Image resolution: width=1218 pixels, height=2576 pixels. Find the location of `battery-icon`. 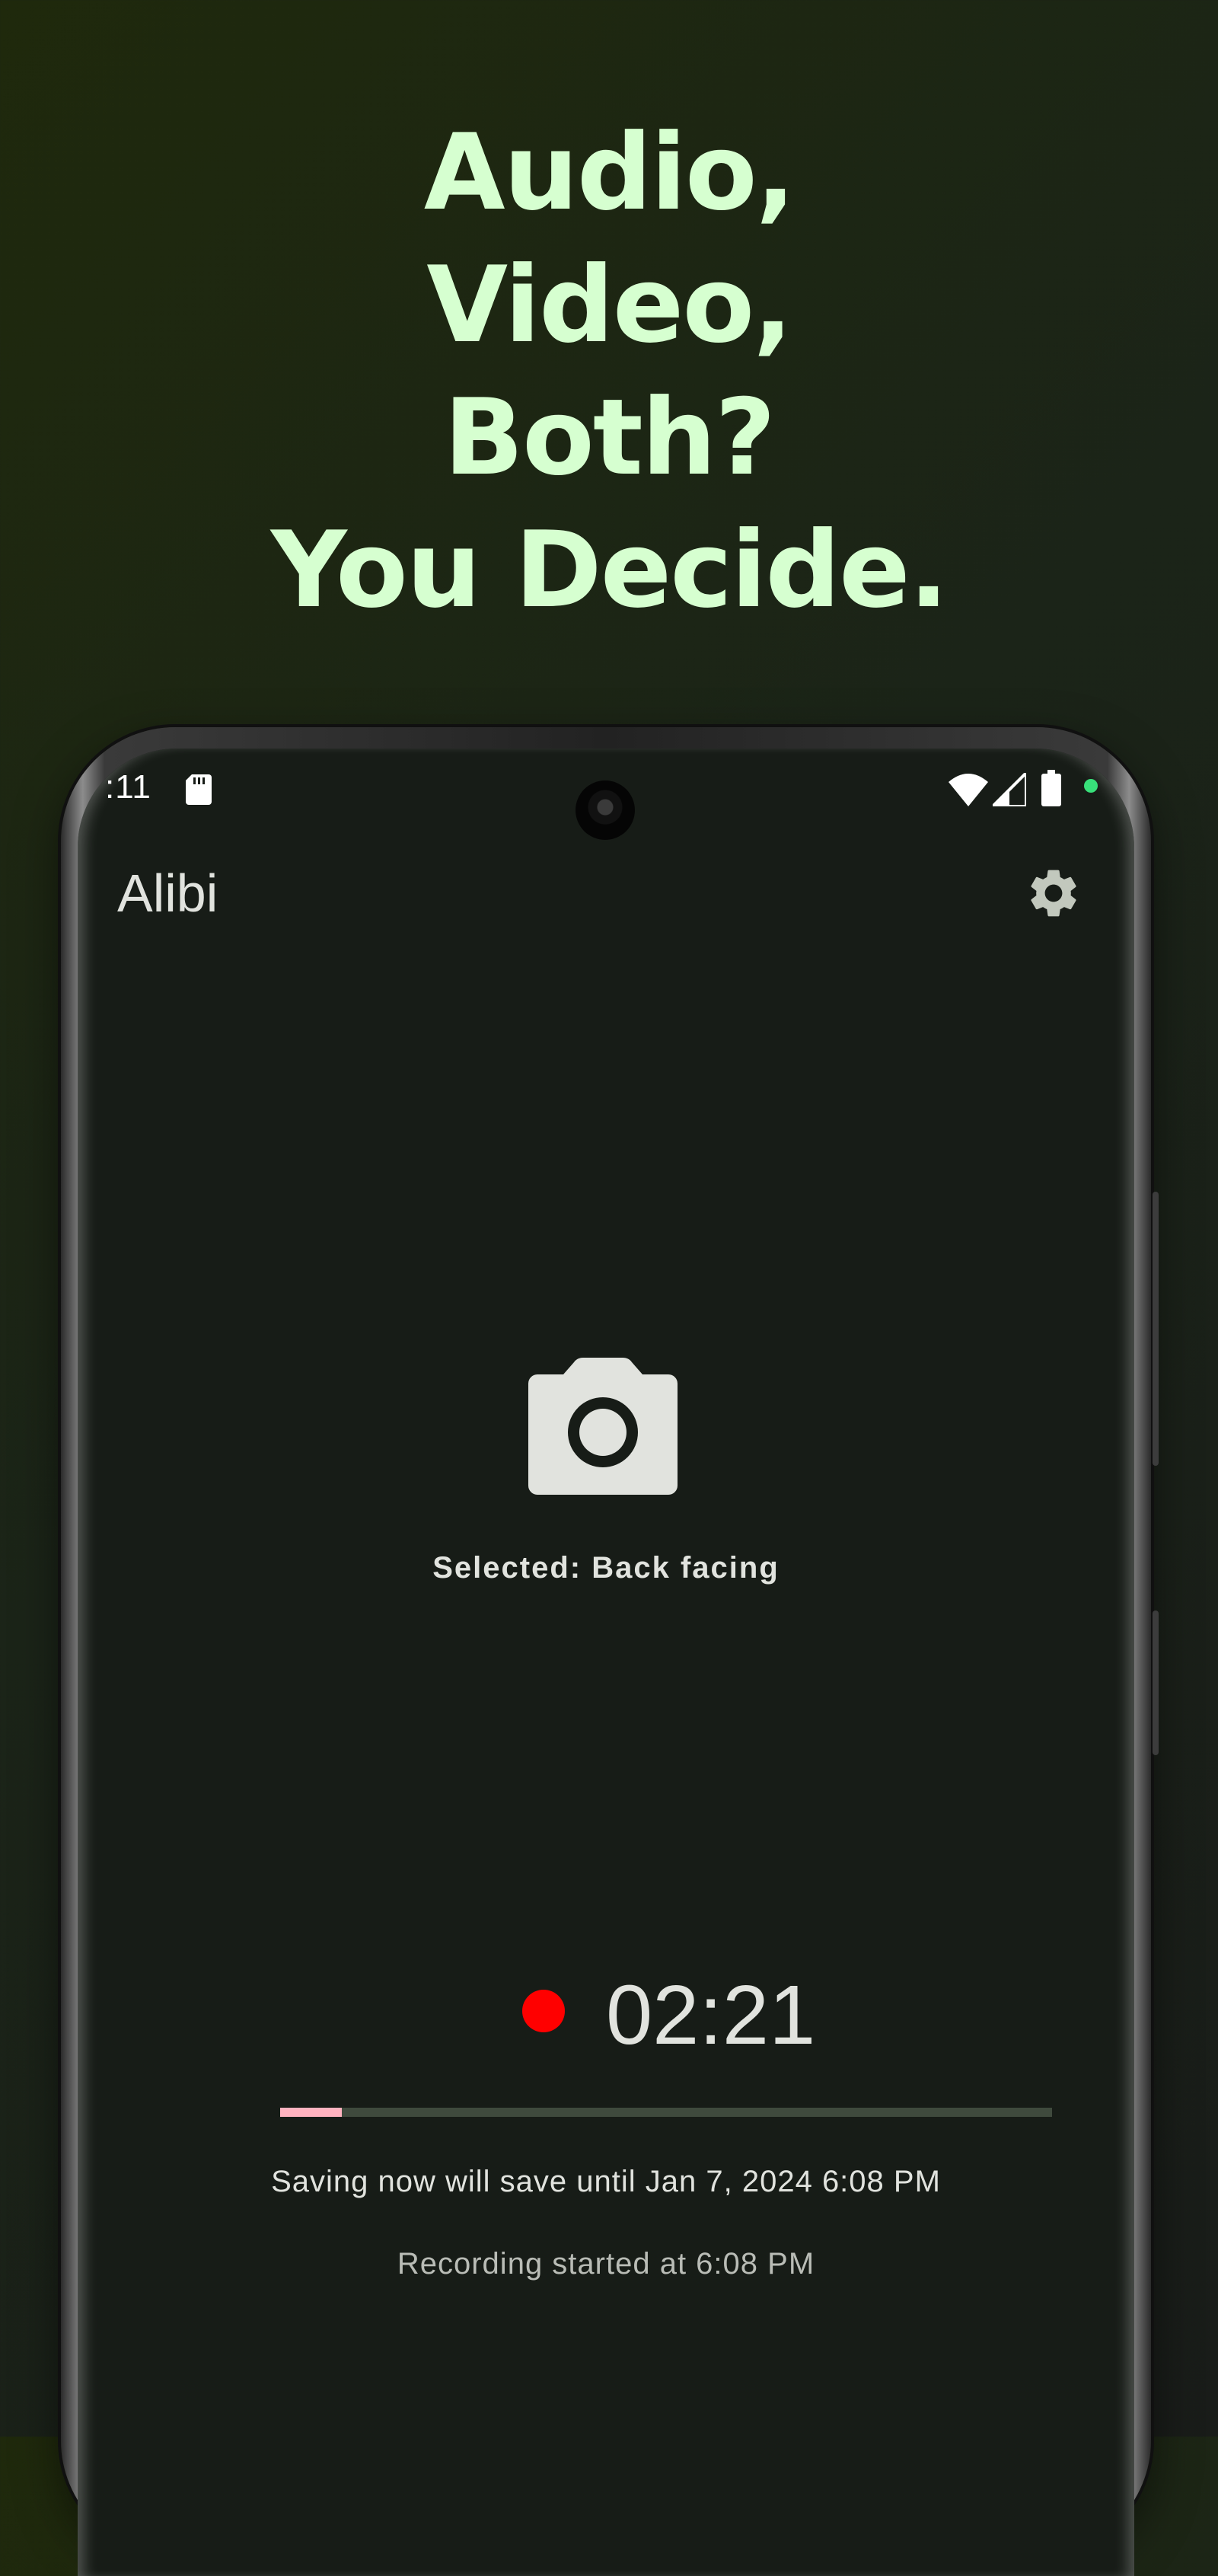

battery-icon is located at coordinates (1051, 788).